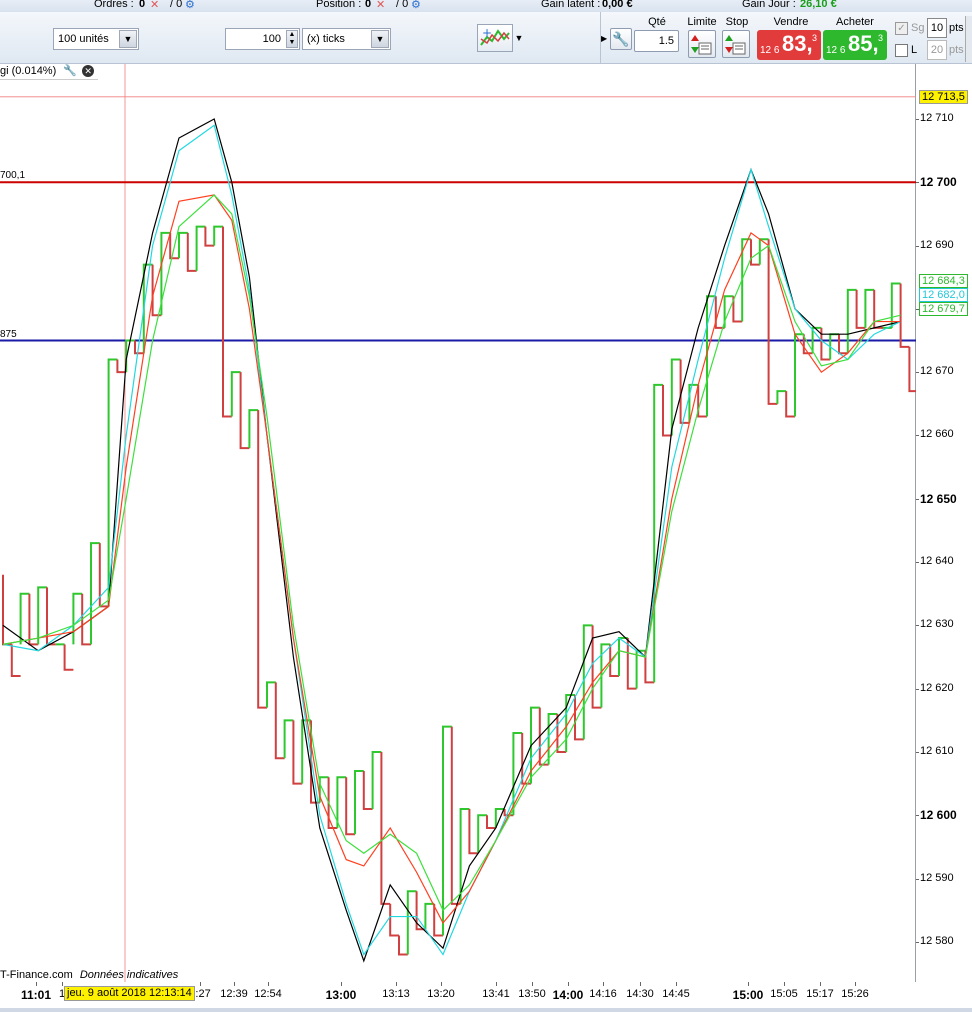 The height and width of the screenshot is (1012, 972). I want to click on ticks-unit-value: (x) ticks, so click(326, 39).